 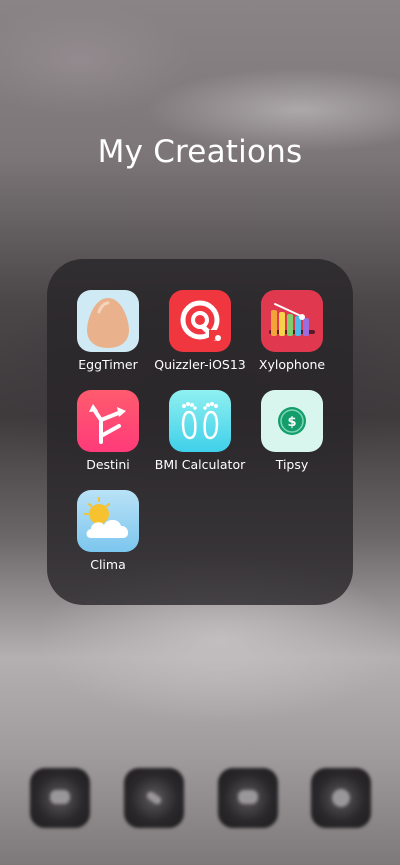 I want to click on xylophone-icon, so click(x=292, y=321).